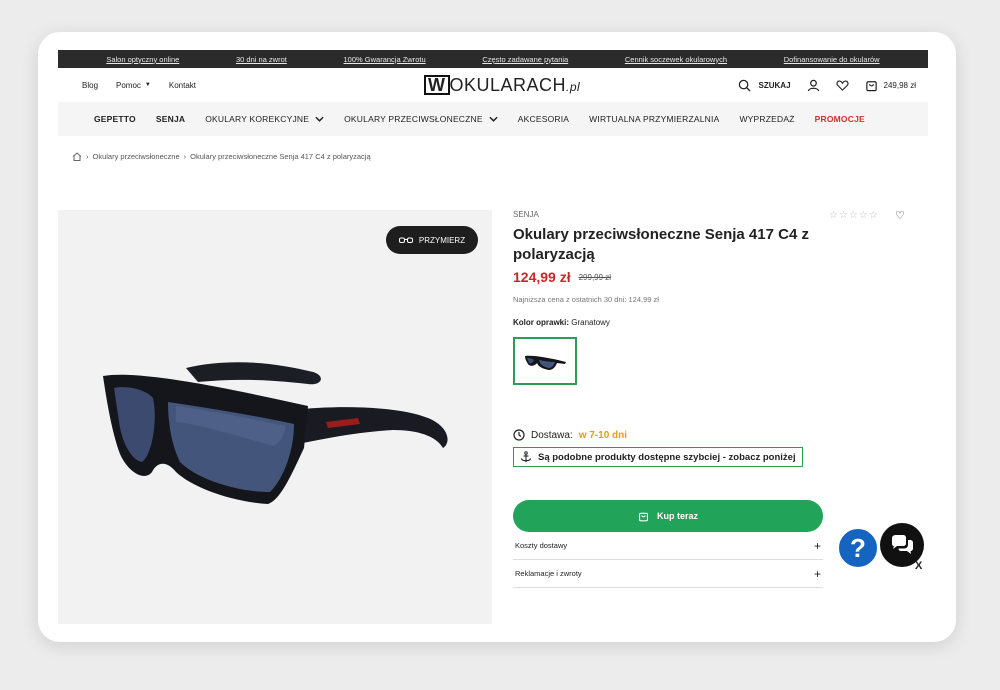 The image size is (1000, 690). I want to click on question-mark-icon: ?, so click(858, 547).